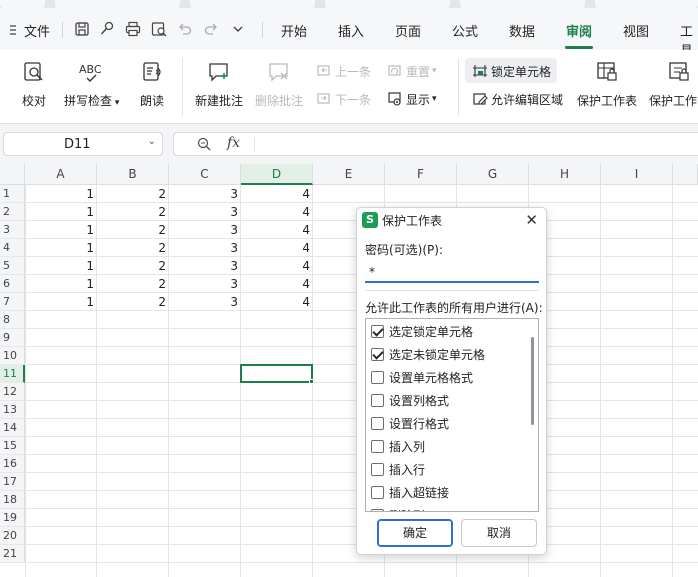 This screenshot has width=698, height=577. I want to click on tab-view: 视图, so click(636, 30).